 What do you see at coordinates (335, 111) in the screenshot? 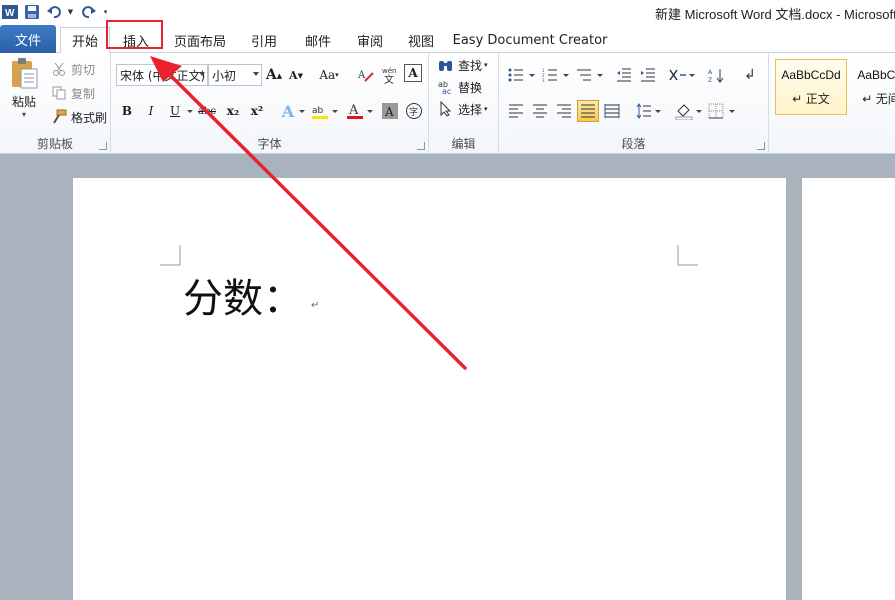
I see `highlight-dropdown-icon` at bounding box center [335, 111].